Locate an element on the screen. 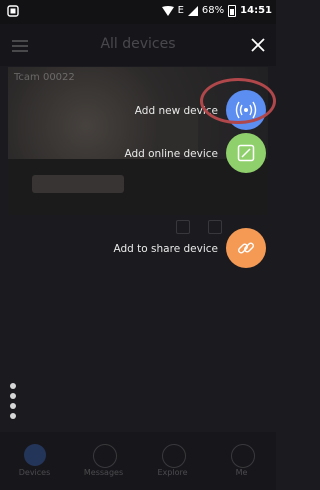 This screenshot has height=490, width=320. me-icon is located at coordinates (243, 456).